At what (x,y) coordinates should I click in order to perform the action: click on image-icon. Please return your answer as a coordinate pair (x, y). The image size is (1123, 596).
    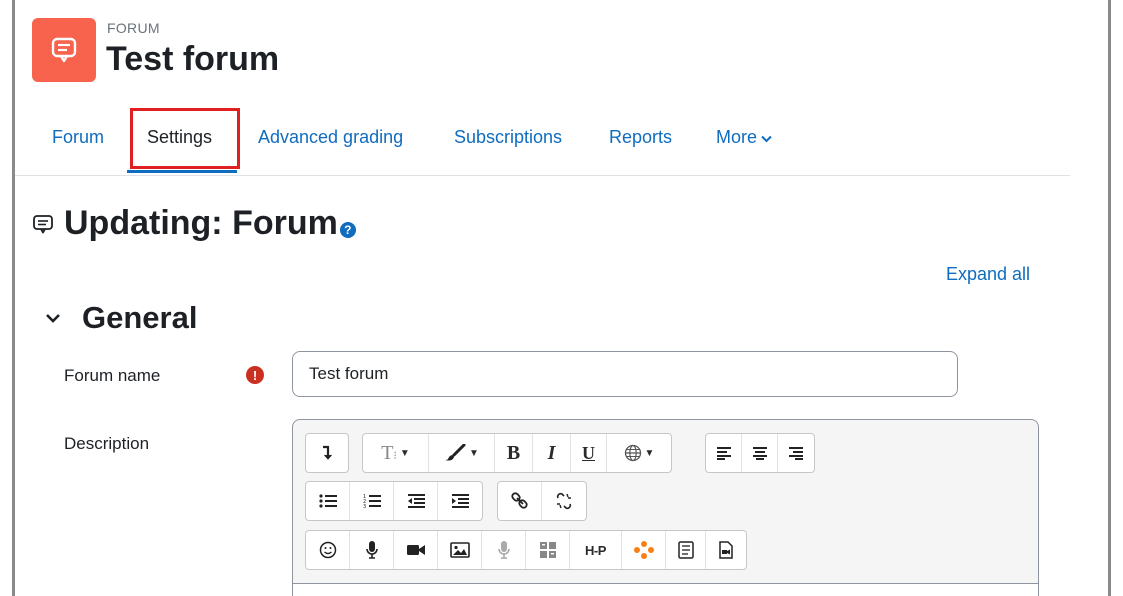
    Looking at the image, I should click on (459, 550).